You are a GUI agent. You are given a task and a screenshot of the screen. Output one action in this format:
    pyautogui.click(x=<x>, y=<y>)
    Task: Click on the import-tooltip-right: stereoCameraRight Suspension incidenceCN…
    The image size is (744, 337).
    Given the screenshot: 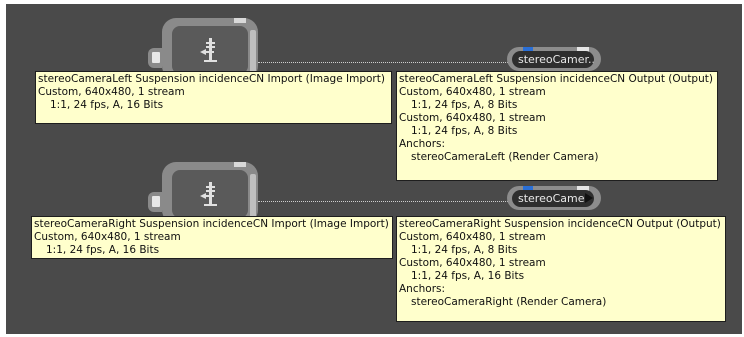 What is the action you would take?
    pyautogui.click(x=212, y=237)
    